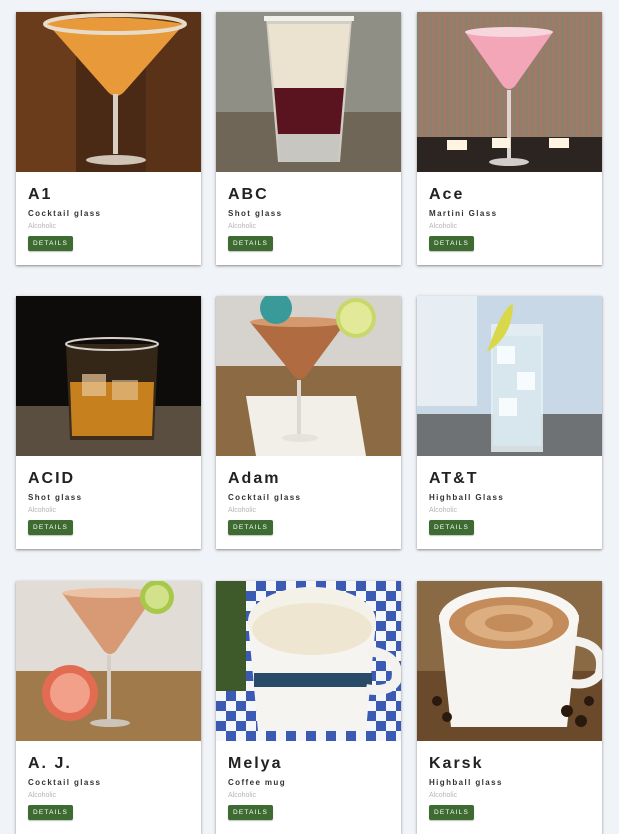  Describe the element at coordinates (463, 213) in the screenshot. I see `drink-glass: Martini Glass` at that location.